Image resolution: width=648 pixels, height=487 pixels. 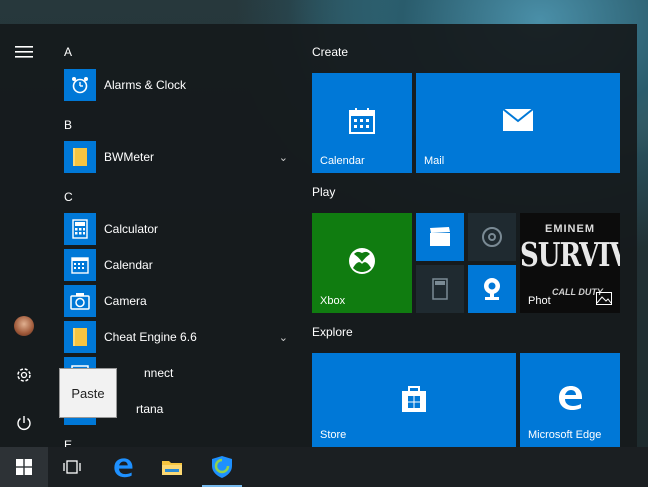 I want to click on app-cheat-engine: Cheat Engine 6.6 ⌄, so click(x=180, y=337).